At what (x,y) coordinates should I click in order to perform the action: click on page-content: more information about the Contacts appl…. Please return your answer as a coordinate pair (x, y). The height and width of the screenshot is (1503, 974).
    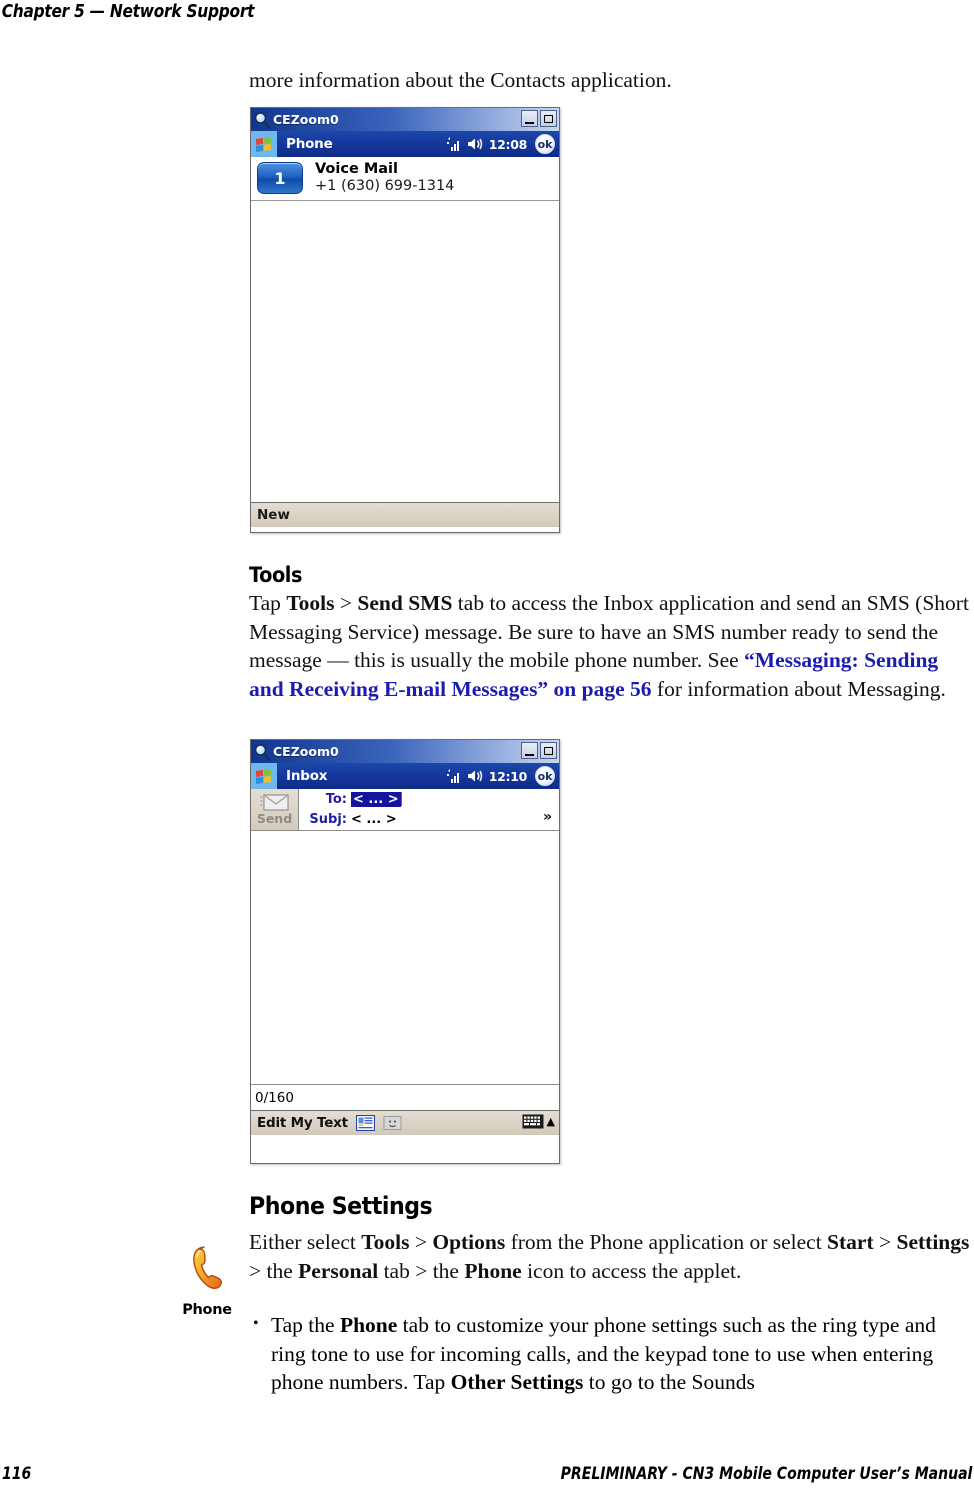
    Looking at the image, I should click on (611, 80).